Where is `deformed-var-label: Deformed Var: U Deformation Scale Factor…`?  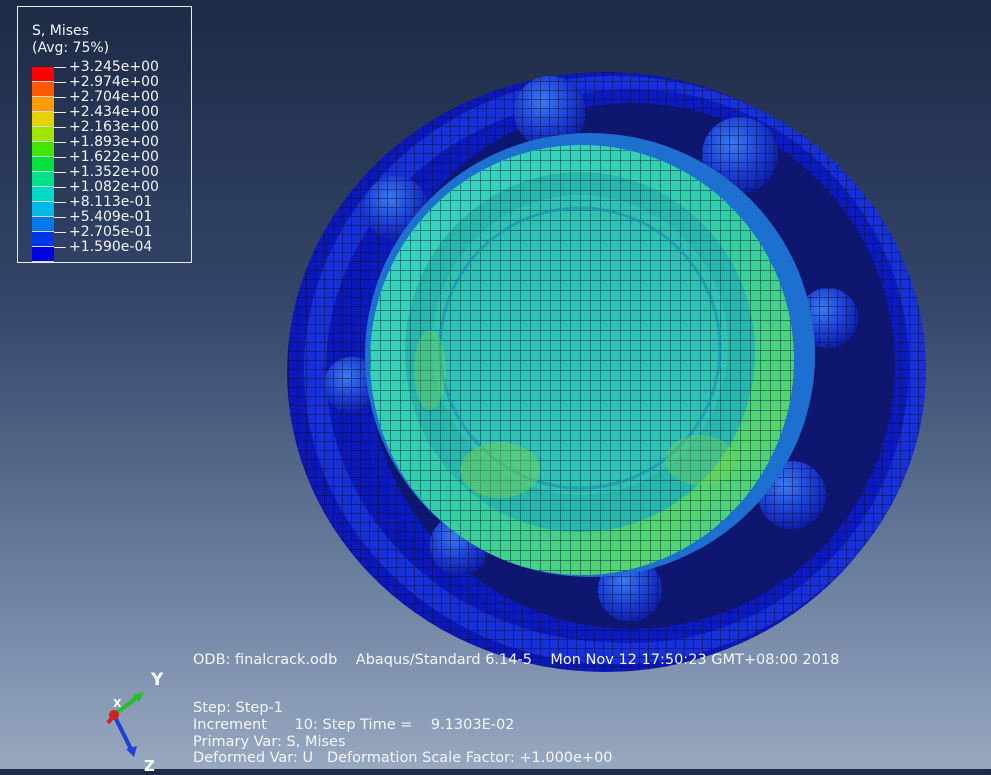
deformed-var-label: Deformed Var: U Deformation Scale Factor… is located at coordinates (403, 758).